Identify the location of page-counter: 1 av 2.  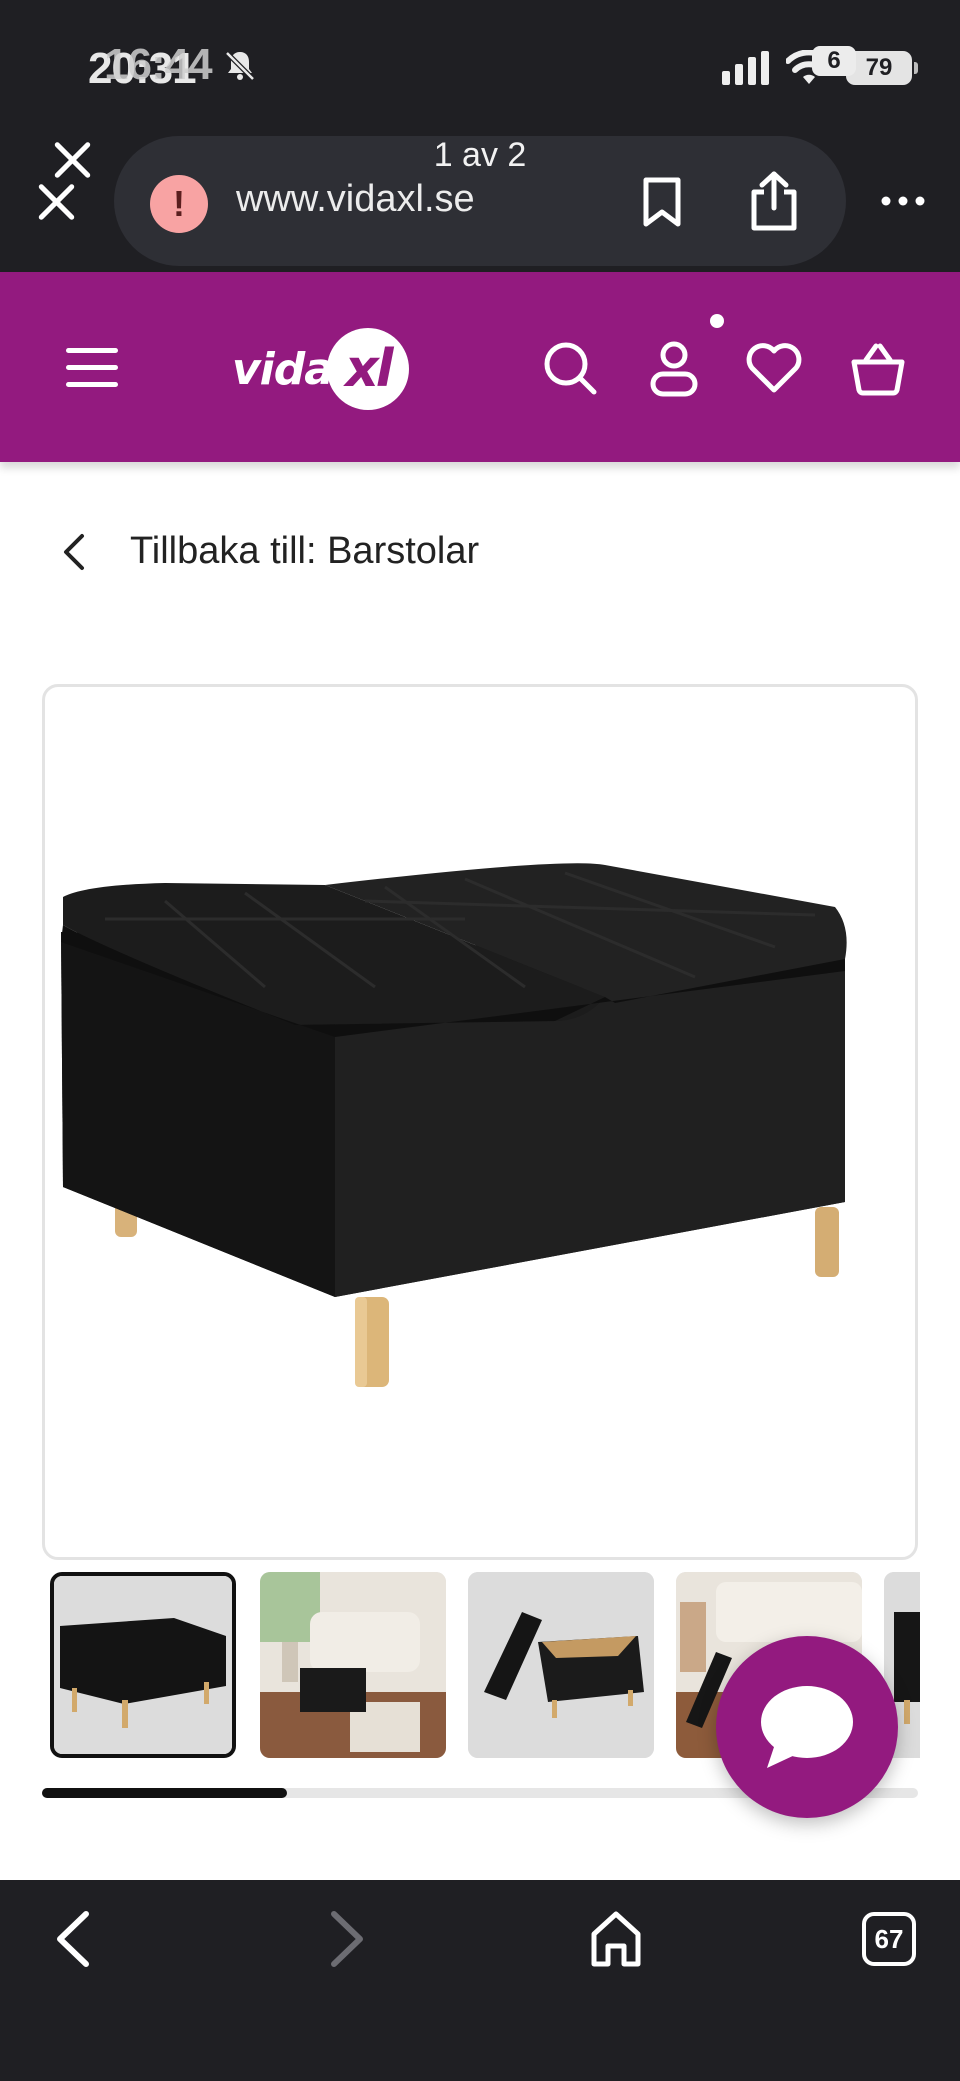
(480, 155).